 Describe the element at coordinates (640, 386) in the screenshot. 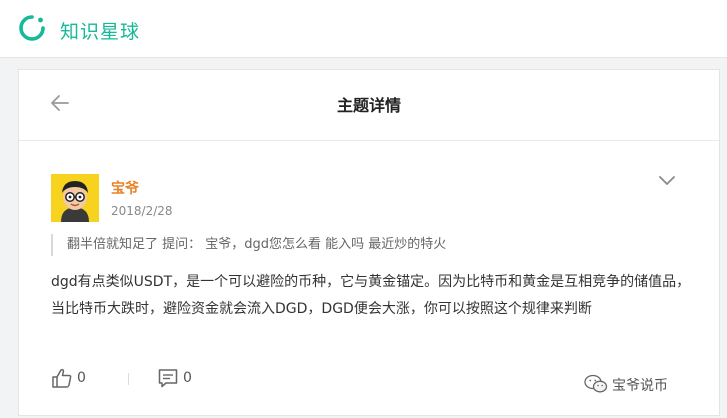

I see `watermark-text: 宝爷说币` at that location.